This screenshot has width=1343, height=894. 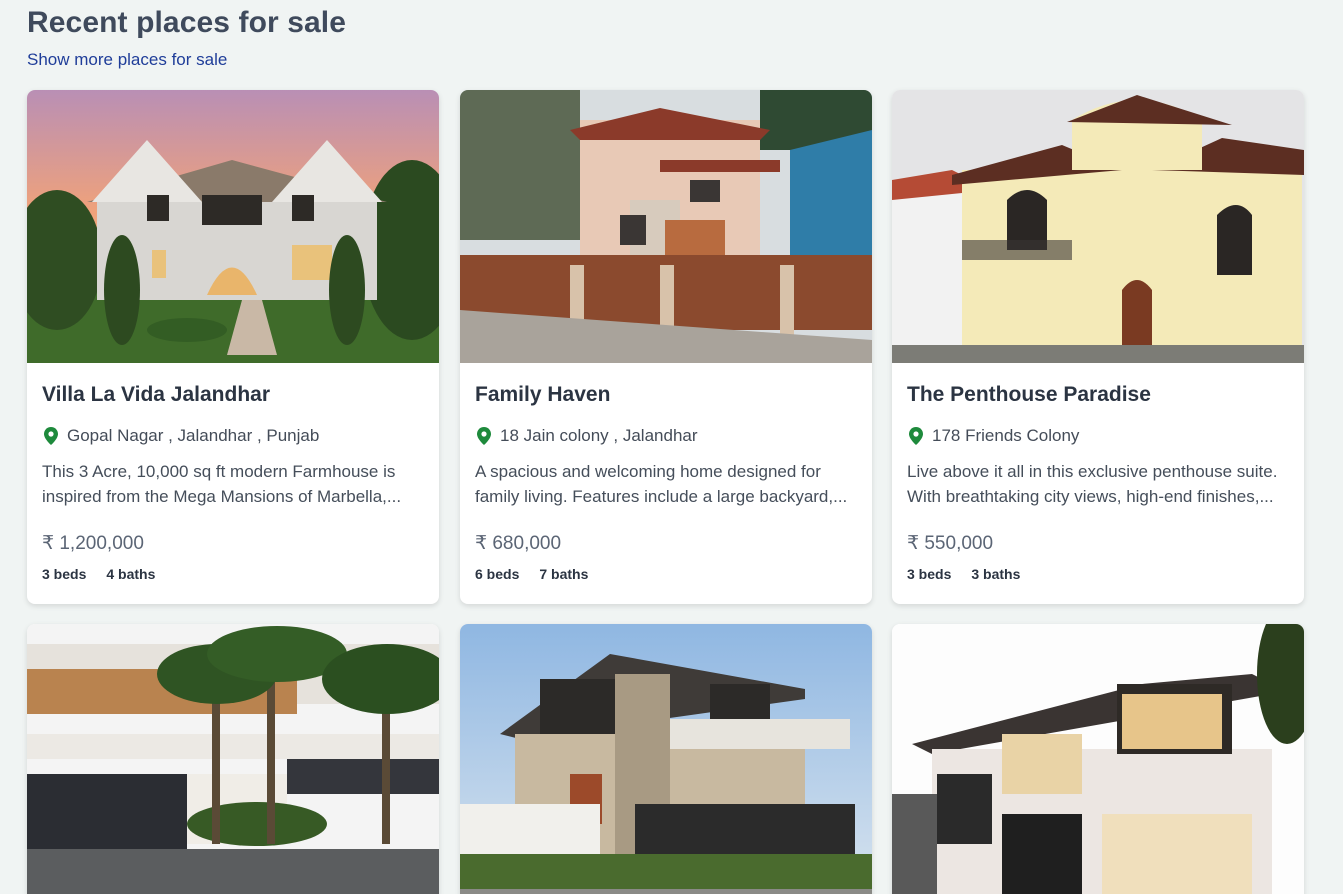 I want to click on listing-location: Gopal Nagar , Jalandhar , Punjab, so click(x=233, y=436).